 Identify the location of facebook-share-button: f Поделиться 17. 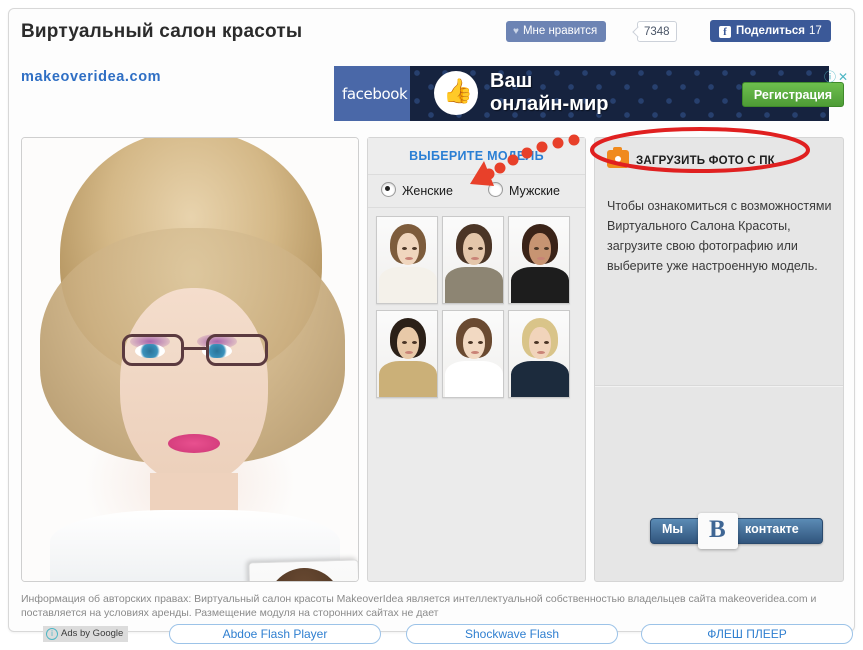
(770, 31).